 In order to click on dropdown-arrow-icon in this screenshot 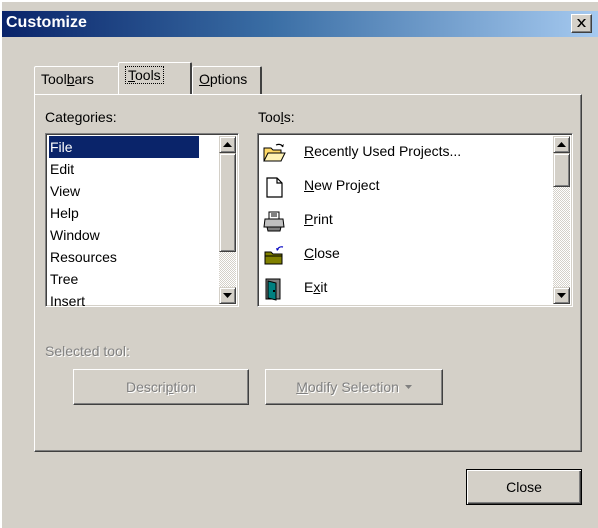, I will do `click(408, 387)`.